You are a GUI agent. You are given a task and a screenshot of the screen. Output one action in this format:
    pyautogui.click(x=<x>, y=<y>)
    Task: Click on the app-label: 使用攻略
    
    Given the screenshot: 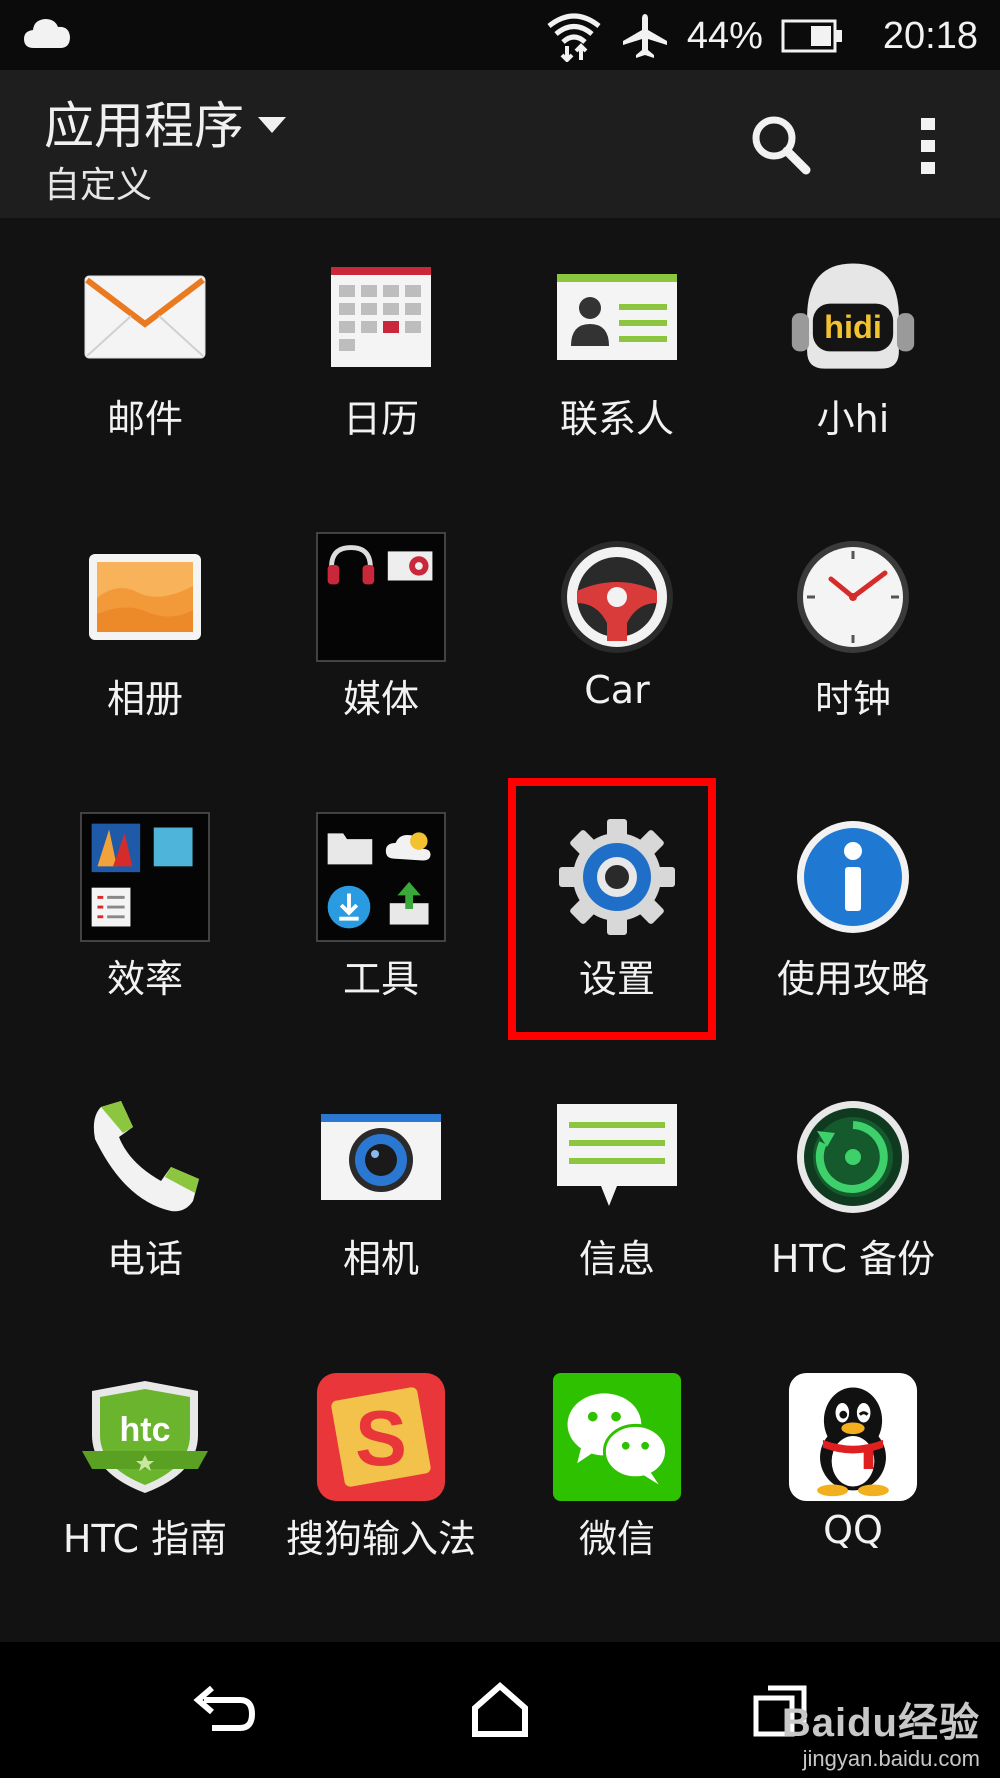 What is the action you would take?
    pyautogui.click(x=852, y=979)
    